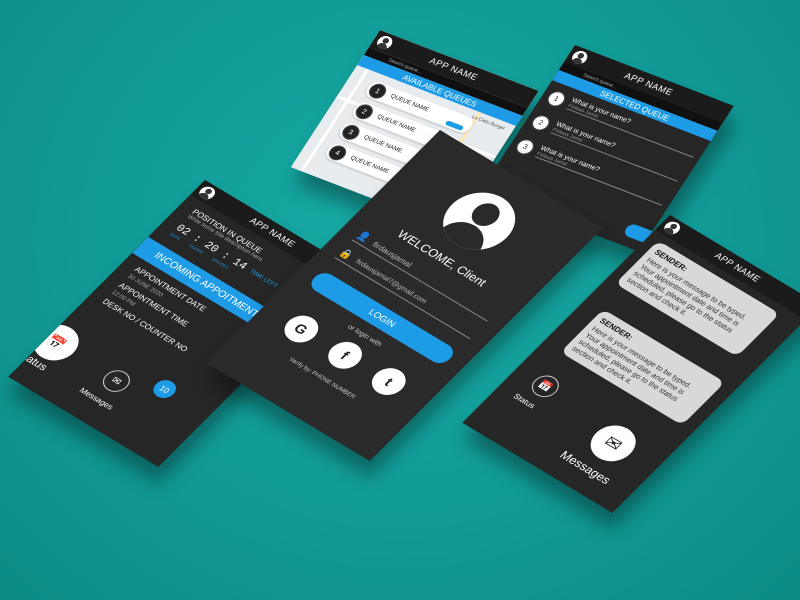 Image resolution: width=800 pixels, height=600 pixels. I want to click on facebook-login-button: f, so click(345, 355).